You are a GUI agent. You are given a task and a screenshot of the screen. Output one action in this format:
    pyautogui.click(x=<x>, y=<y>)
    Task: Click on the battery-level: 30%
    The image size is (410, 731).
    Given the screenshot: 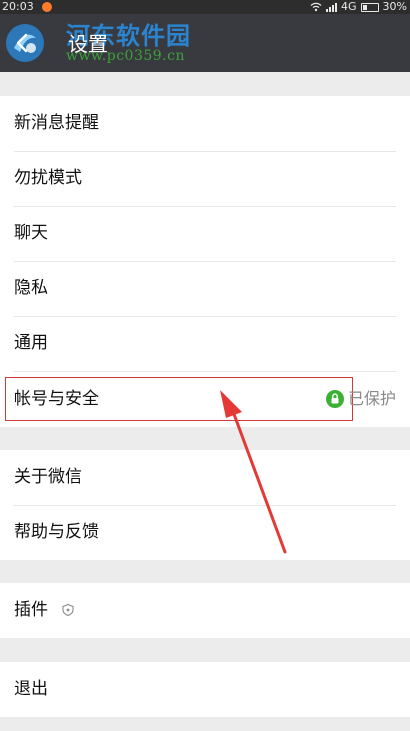 What is the action you would take?
    pyautogui.click(x=394, y=6)
    